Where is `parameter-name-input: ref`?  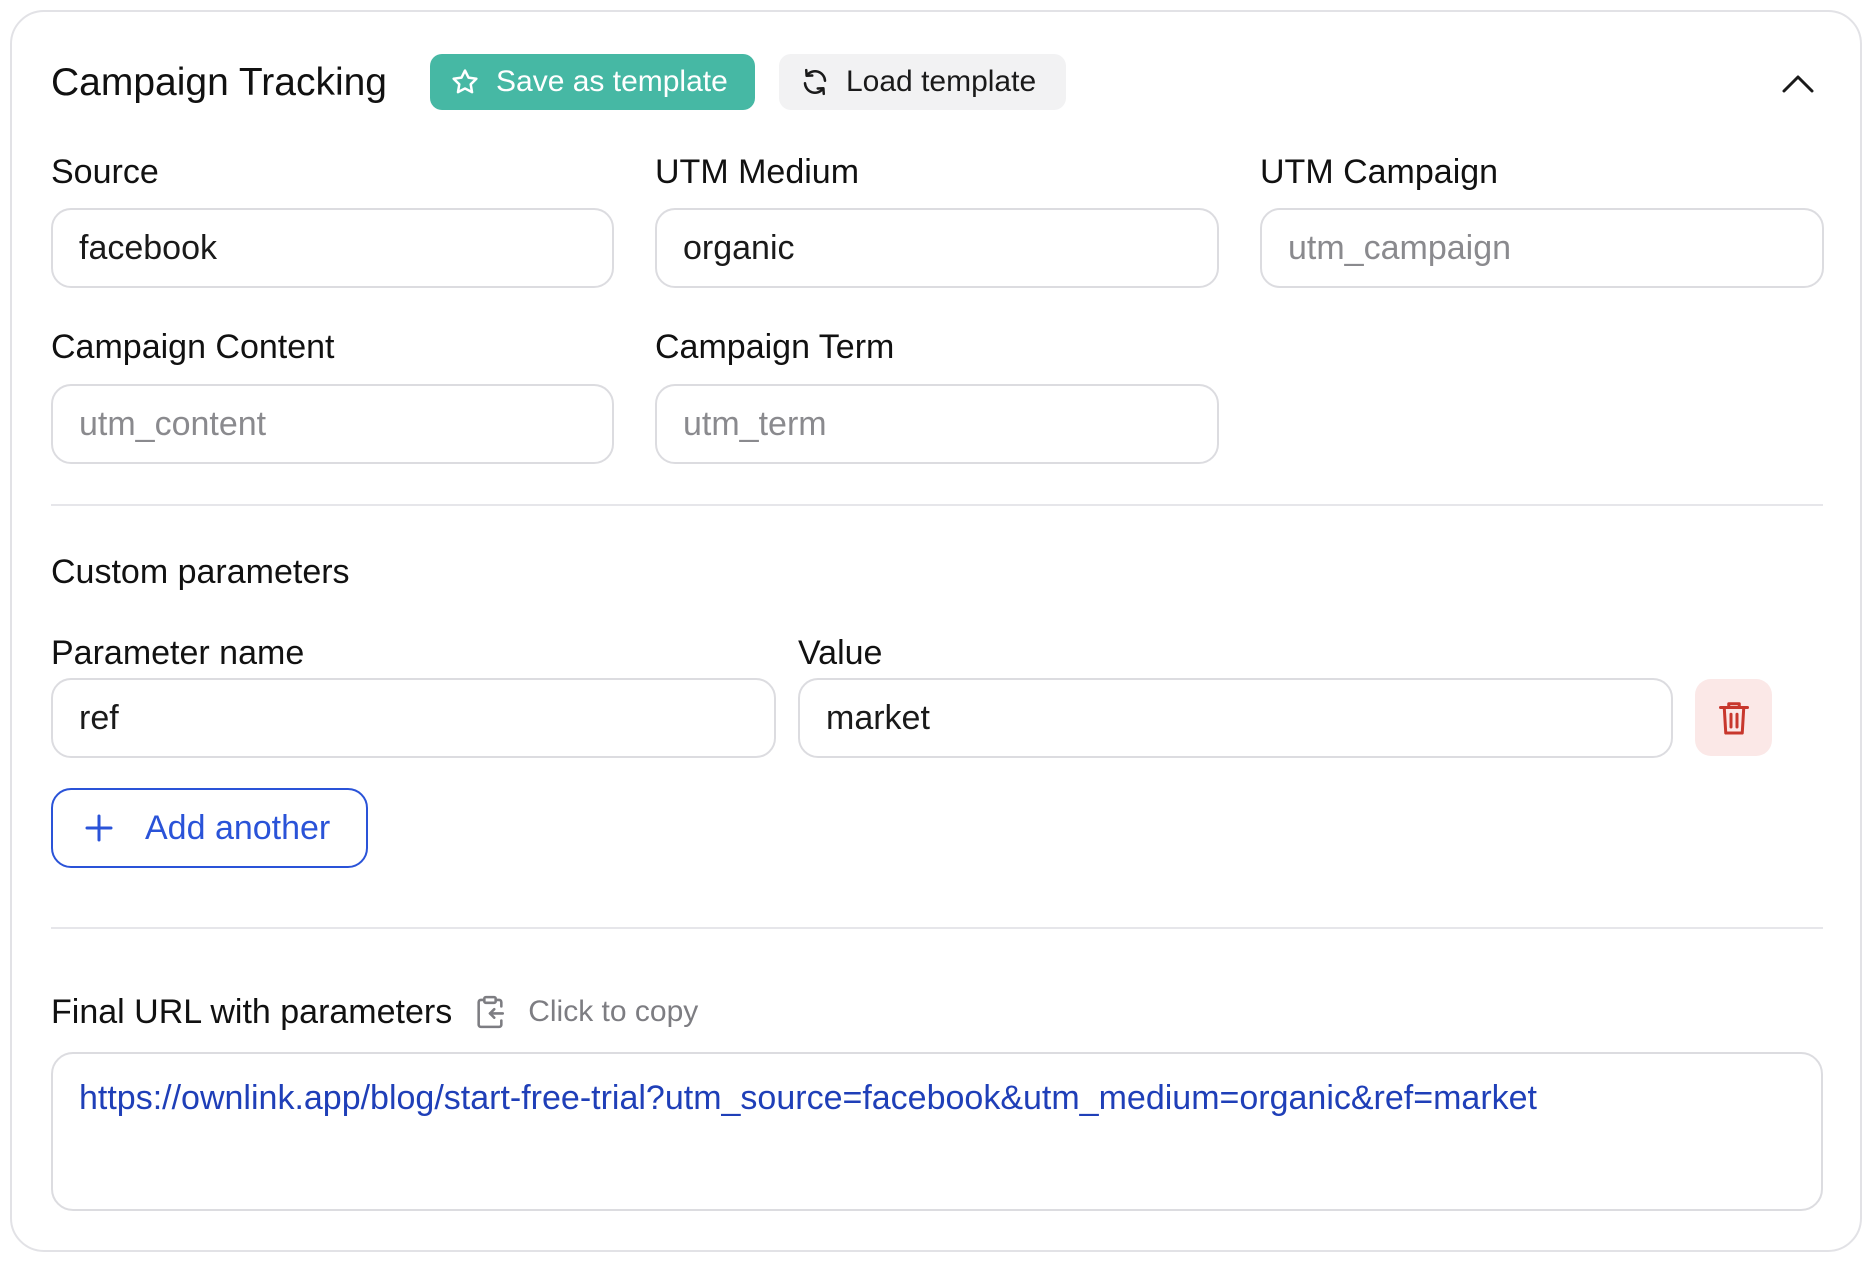
parameter-name-input: ref is located at coordinates (413, 718).